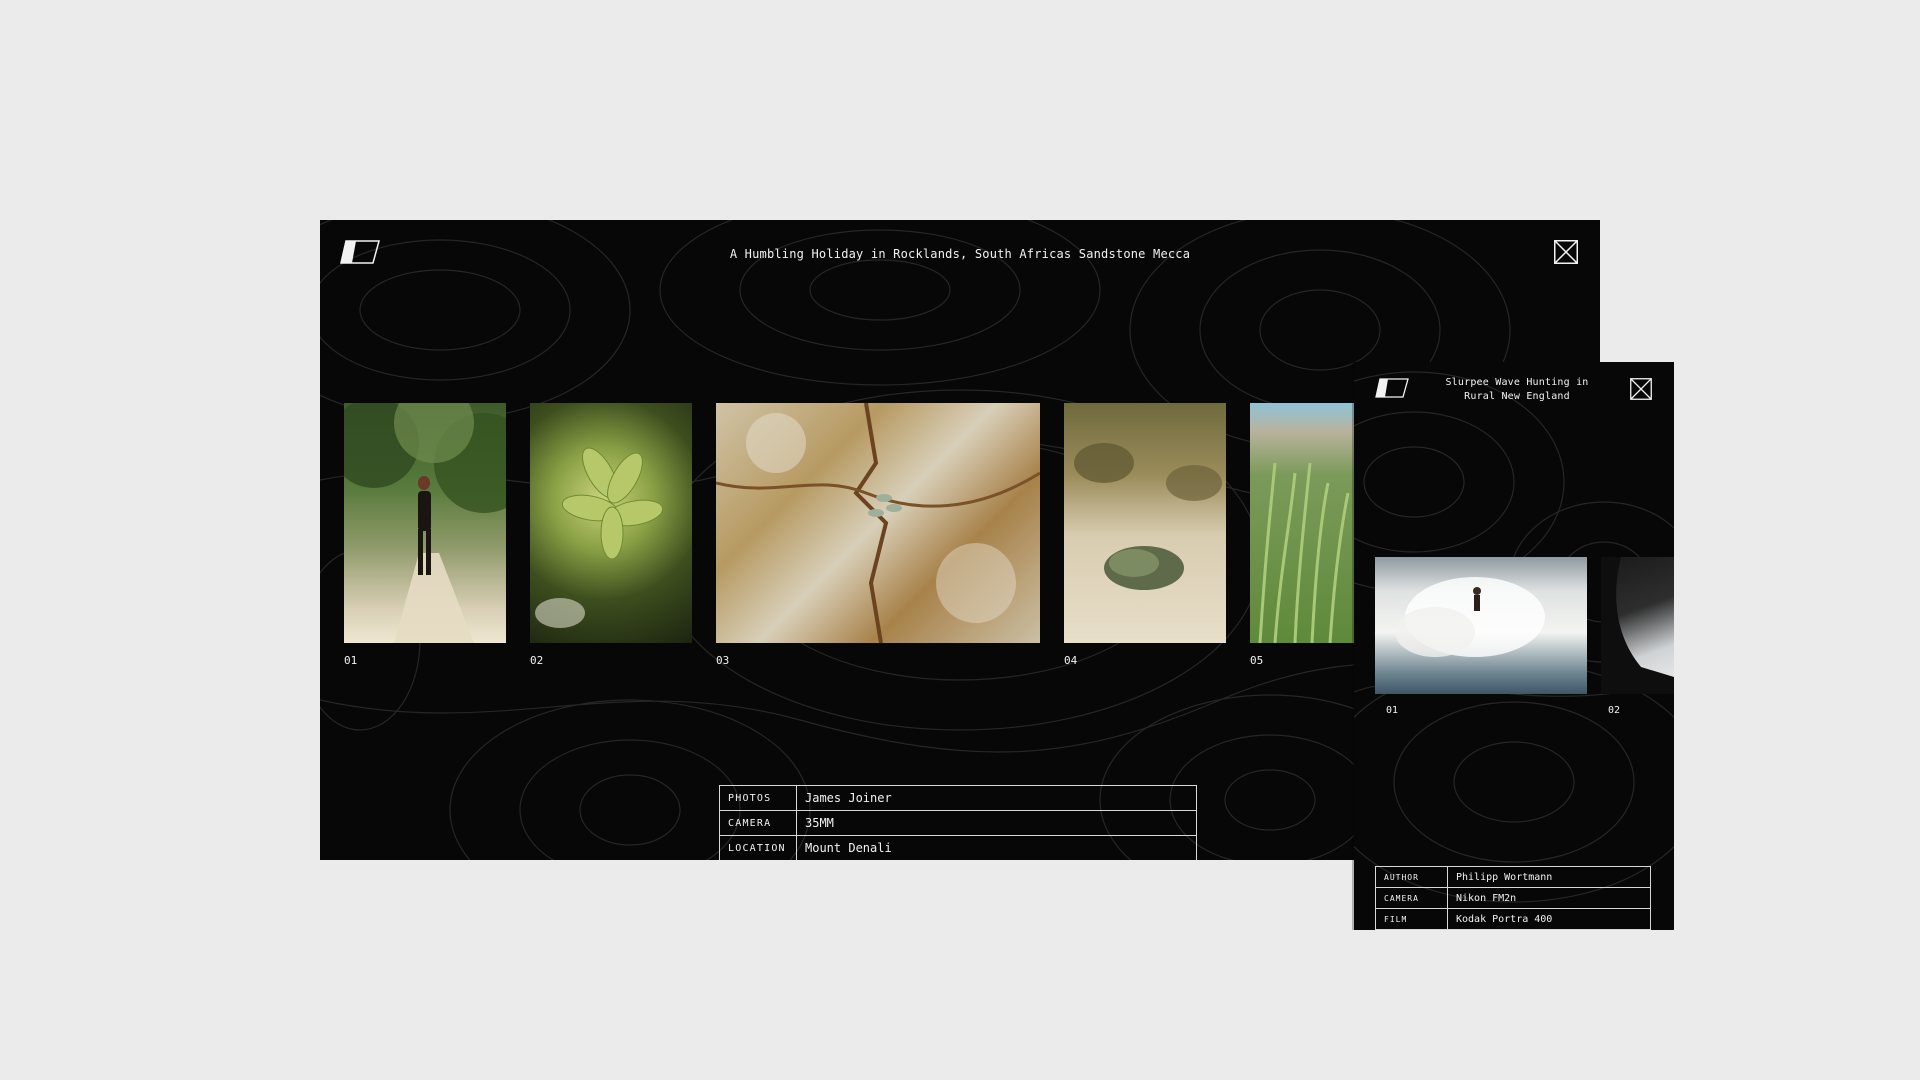 The image size is (1920, 1080). Describe the element at coordinates (723, 660) in the screenshot. I see `photo-number: 03` at that location.